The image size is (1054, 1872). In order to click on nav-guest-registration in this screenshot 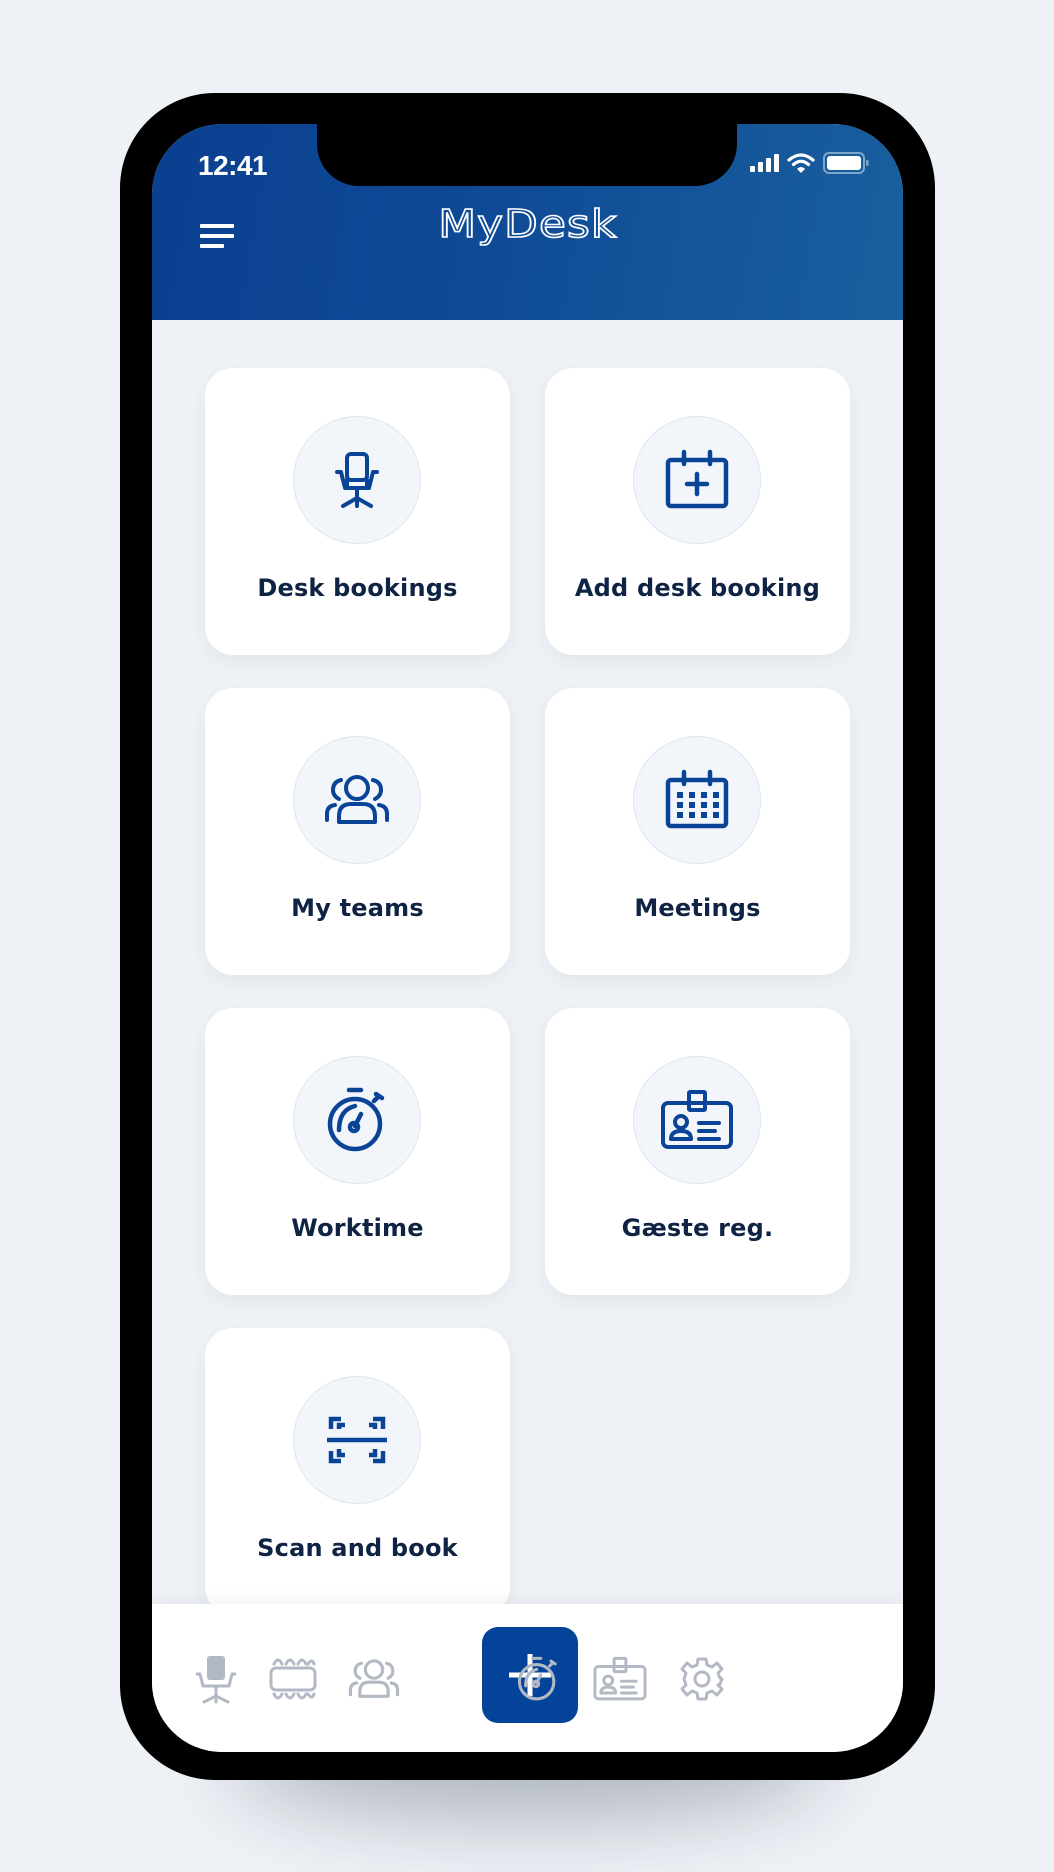, I will do `click(620, 1679)`.